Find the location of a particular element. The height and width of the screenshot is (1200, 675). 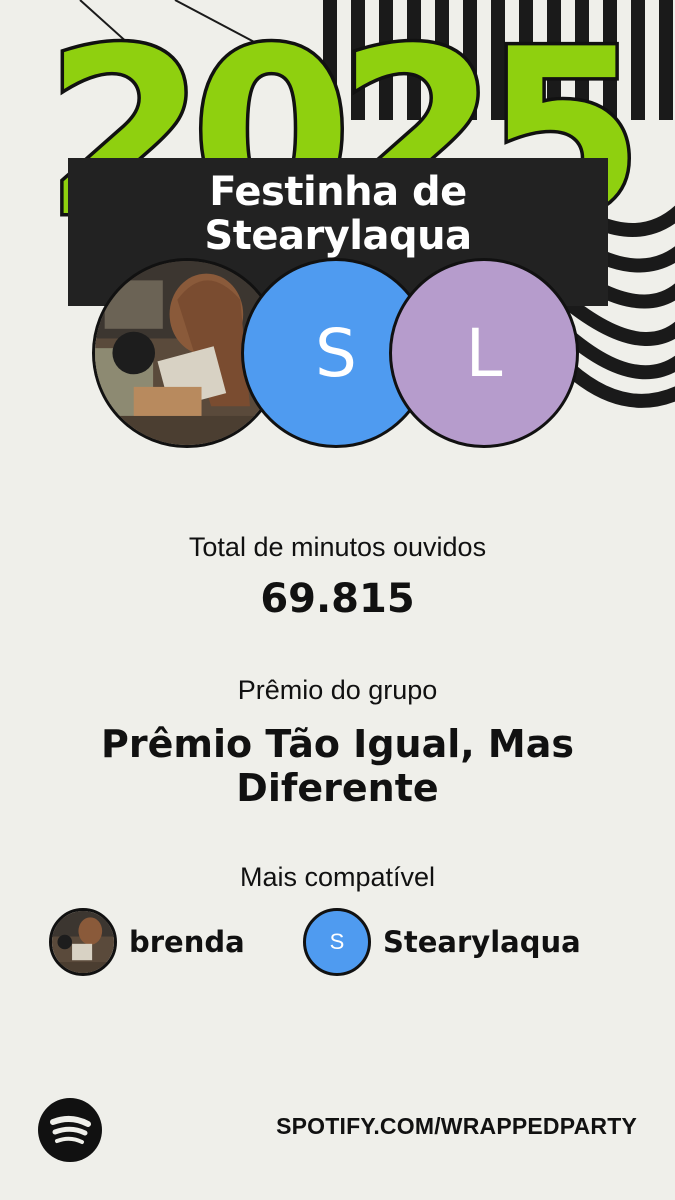

avatar is located at coordinates (83, 942).